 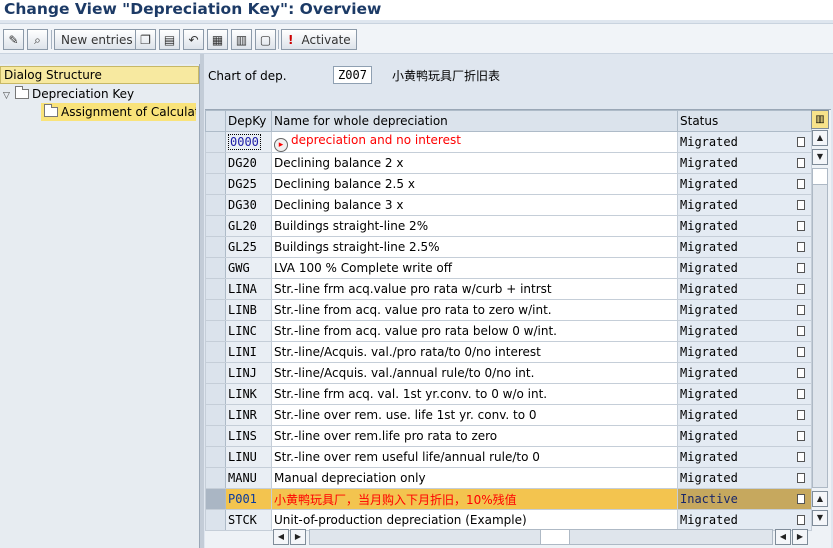 What do you see at coordinates (37, 39) in the screenshot?
I see `find-button: ⌕` at bounding box center [37, 39].